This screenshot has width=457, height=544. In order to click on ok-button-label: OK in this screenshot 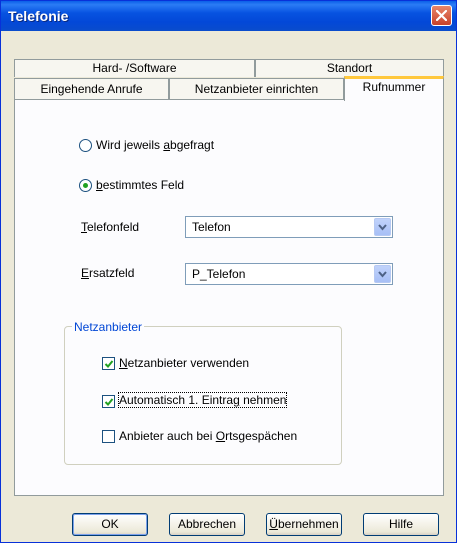, I will do `click(110, 524)`.